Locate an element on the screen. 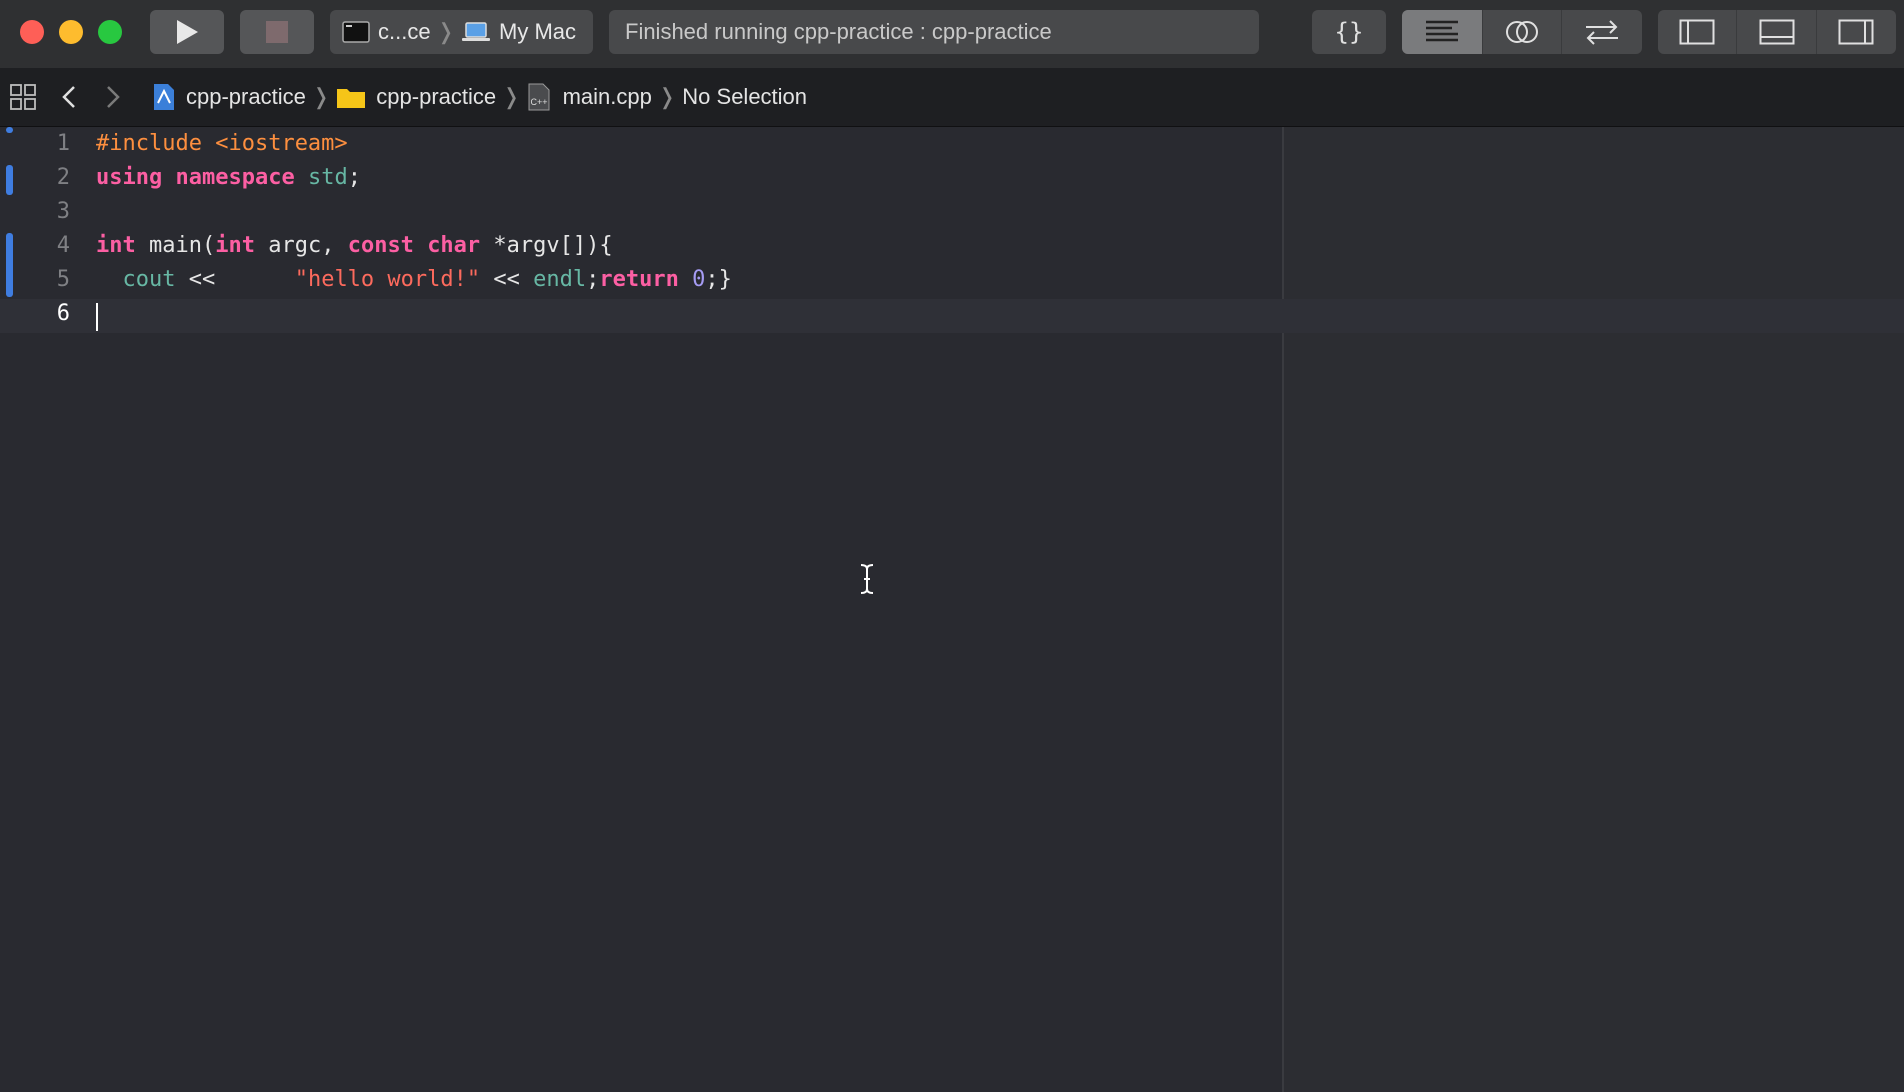  play-icon is located at coordinates (187, 32).